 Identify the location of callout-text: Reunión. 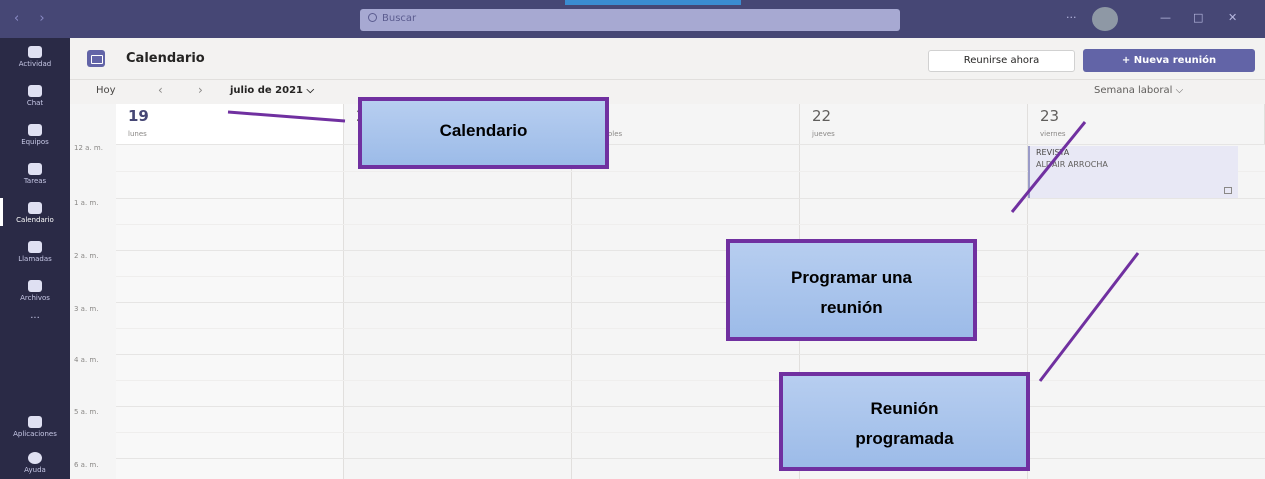
(904, 408).